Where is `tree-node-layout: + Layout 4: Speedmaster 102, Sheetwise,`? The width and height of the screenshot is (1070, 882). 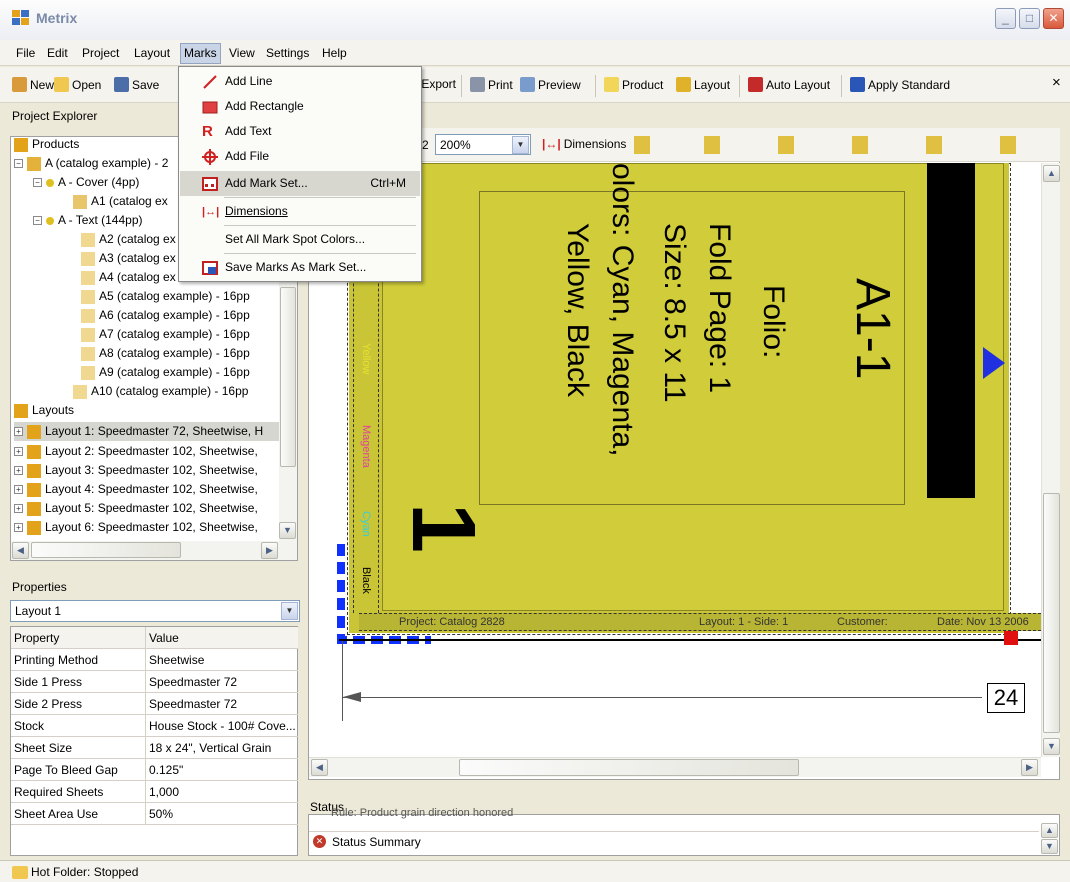 tree-node-layout: + Layout 4: Speedmaster 102, Sheetwise, is located at coordinates (136, 489).